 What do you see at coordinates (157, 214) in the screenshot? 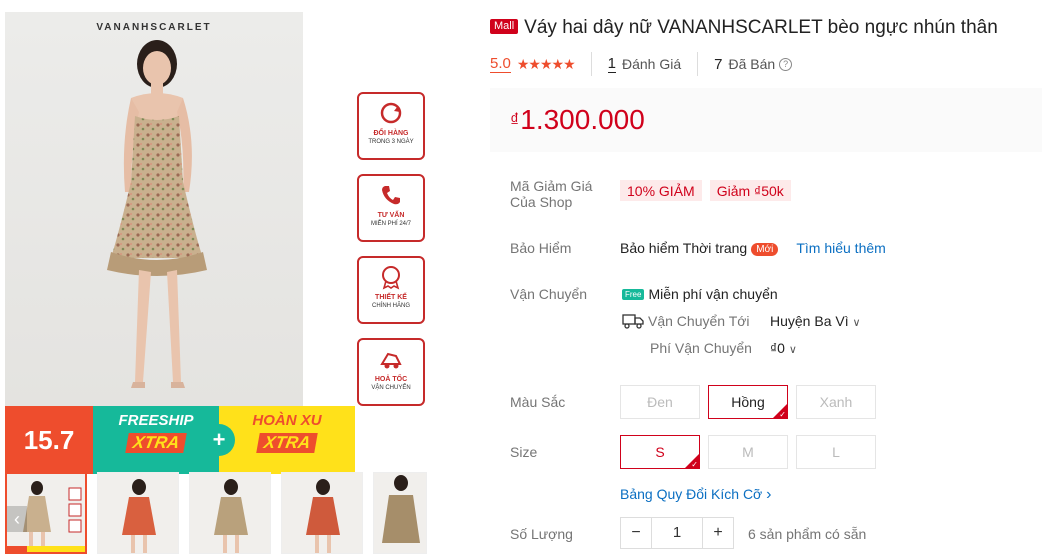
I see `model-figure` at bounding box center [157, 214].